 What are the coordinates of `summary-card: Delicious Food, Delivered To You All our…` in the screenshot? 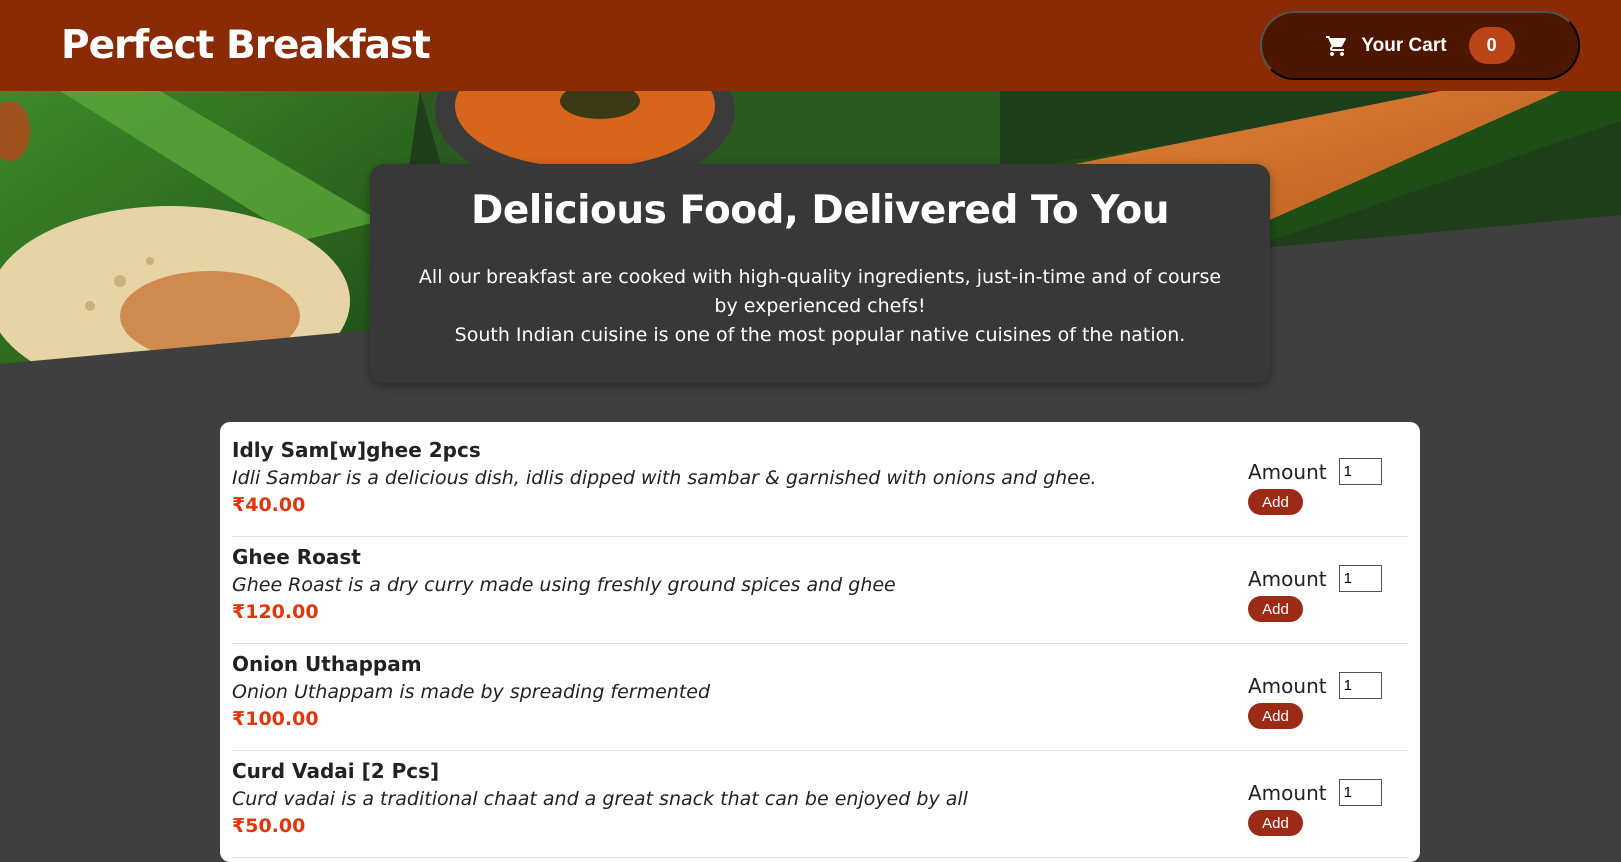 It's located at (820, 273).